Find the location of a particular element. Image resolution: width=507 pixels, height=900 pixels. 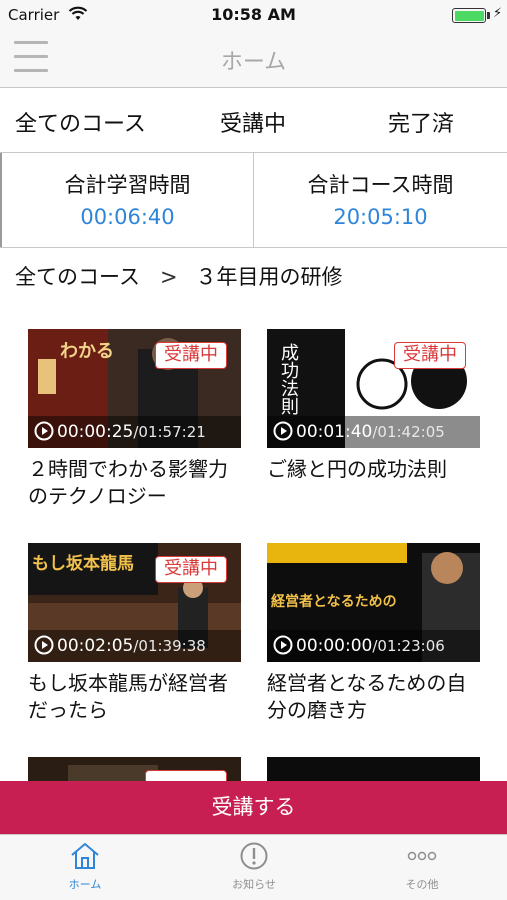

tab-notifications-label: お知らせ is located at coordinates (254, 884).